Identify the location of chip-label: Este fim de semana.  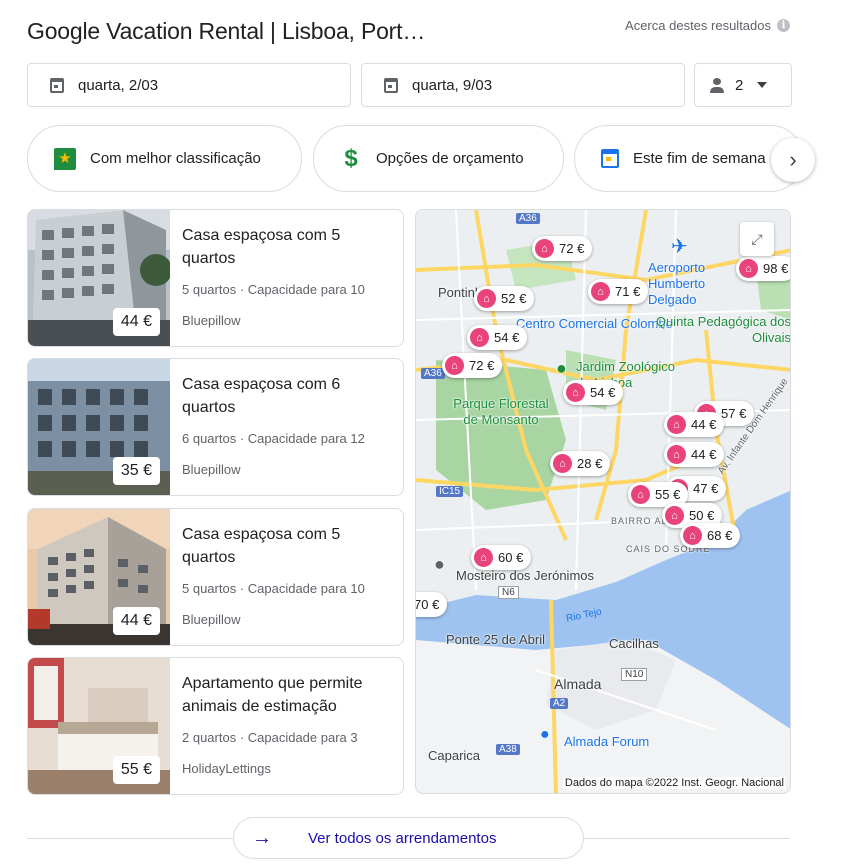
(699, 158).